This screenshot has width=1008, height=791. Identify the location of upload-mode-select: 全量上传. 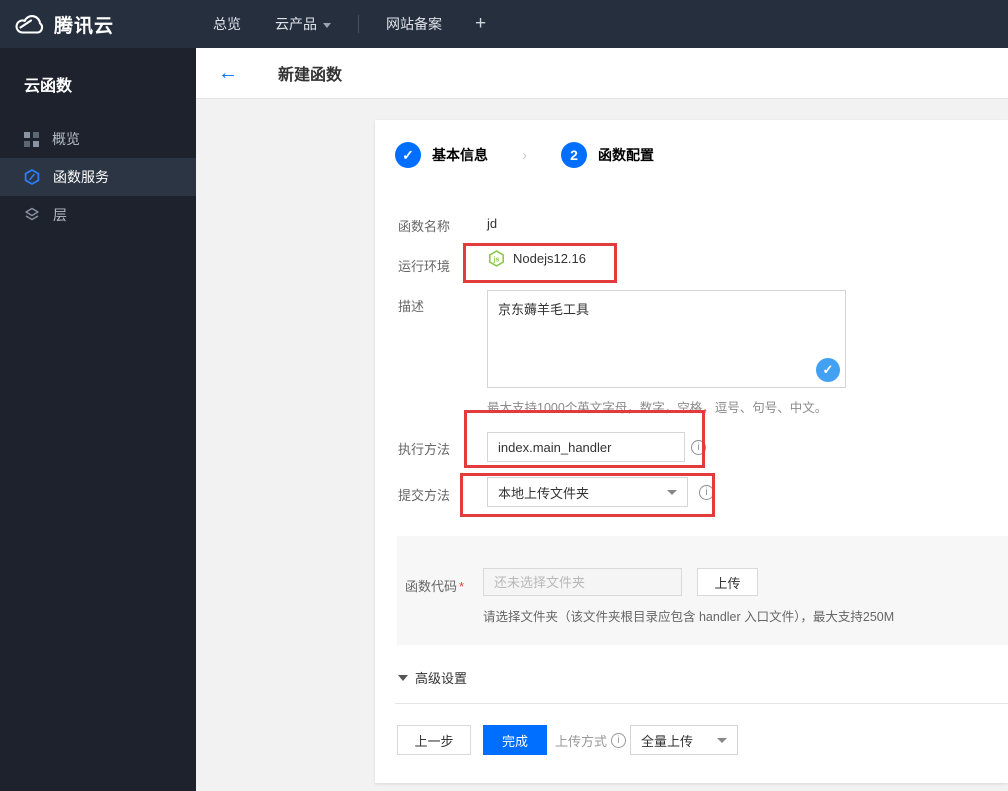
(684, 740).